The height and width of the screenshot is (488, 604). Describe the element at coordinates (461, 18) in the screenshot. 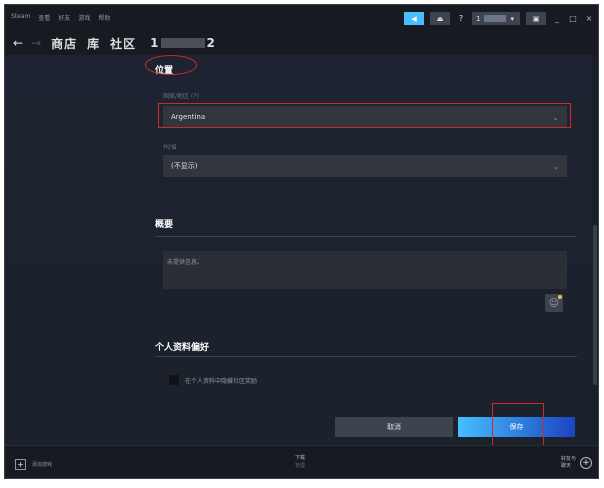

I see `help-button: ?` at that location.